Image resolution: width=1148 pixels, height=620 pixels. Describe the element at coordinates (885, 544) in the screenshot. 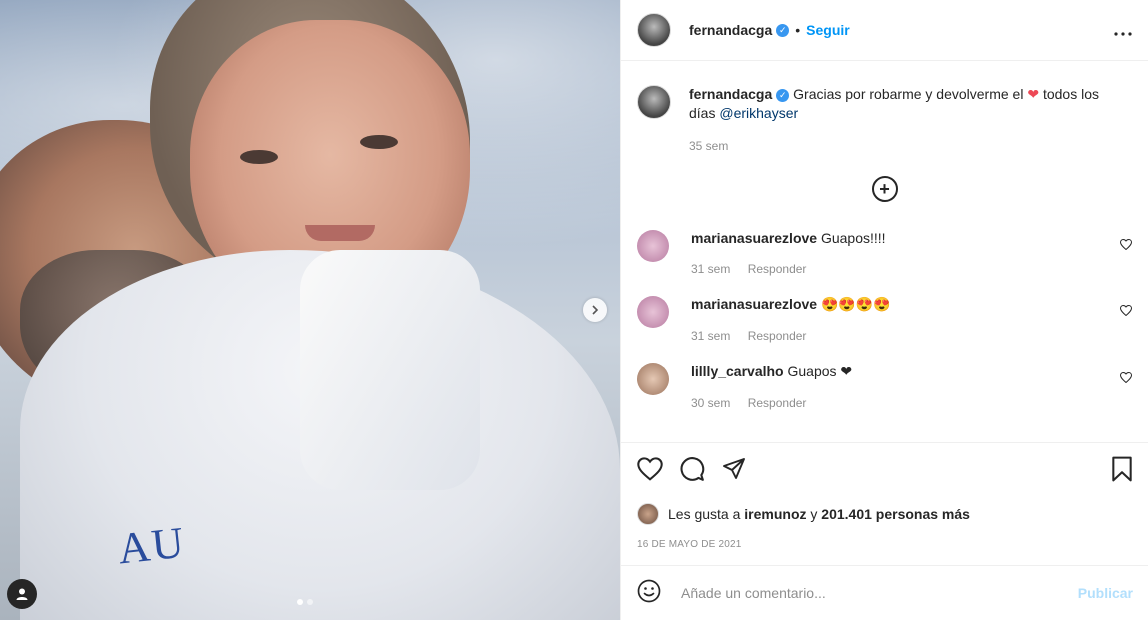

I see `post-date: 16 DE MAYO DE 2021` at that location.